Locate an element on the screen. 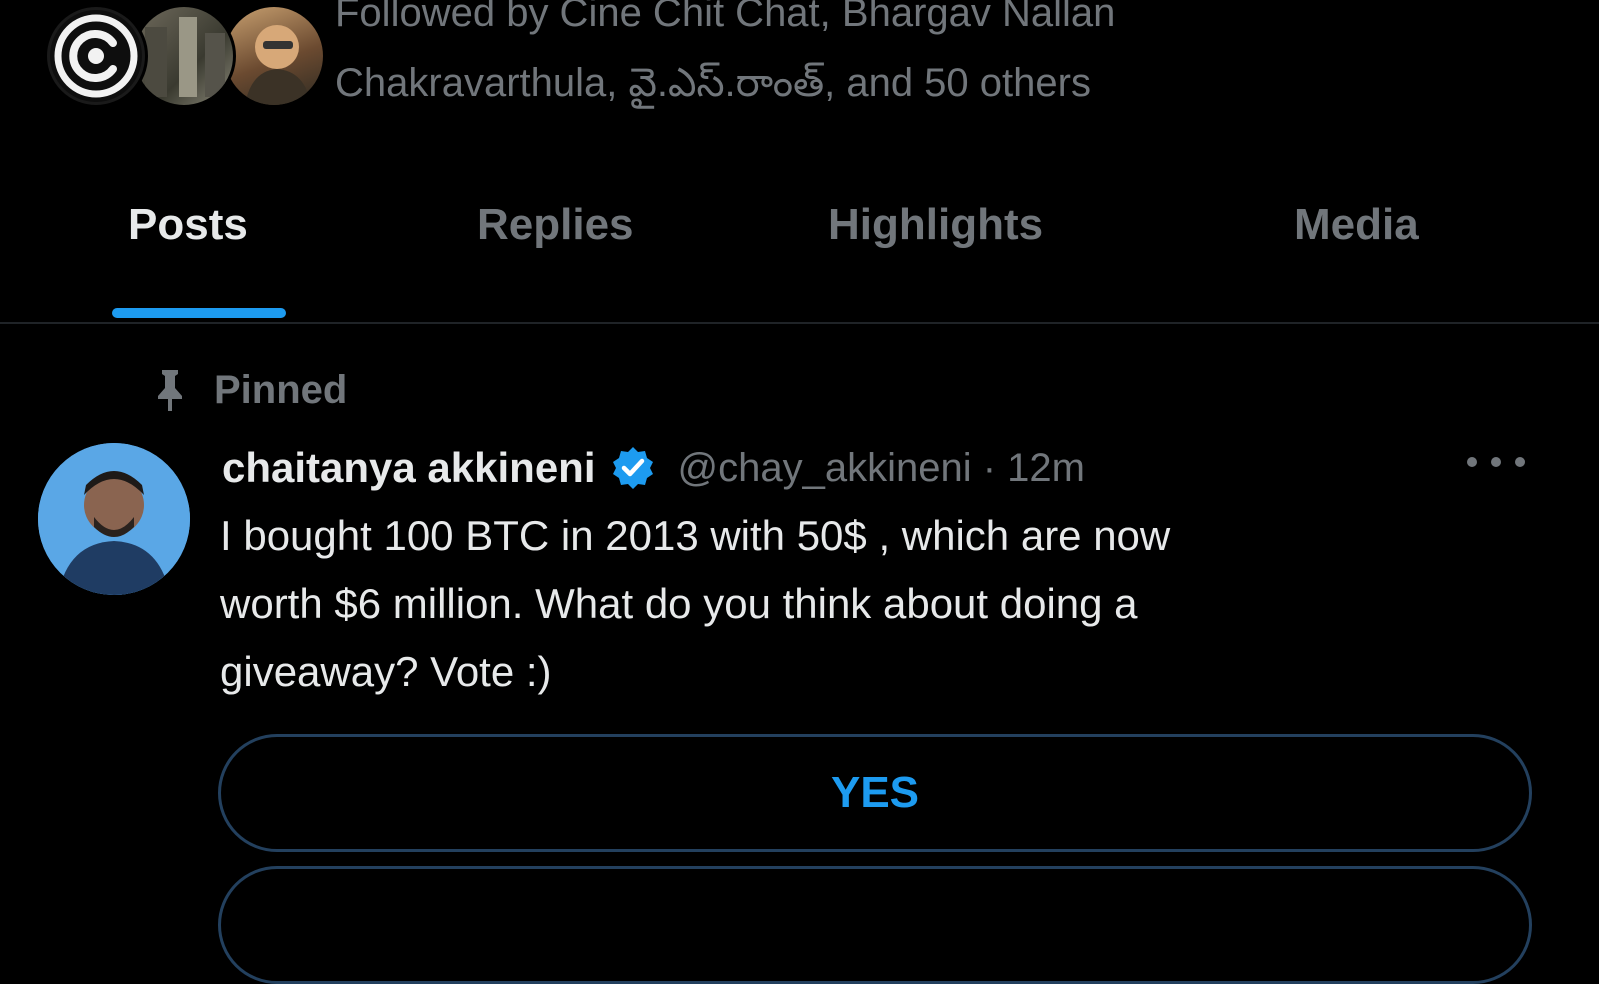 Image resolution: width=1599 pixels, height=984 pixels. tab-replies: Replies is located at coordinates (555, 240).